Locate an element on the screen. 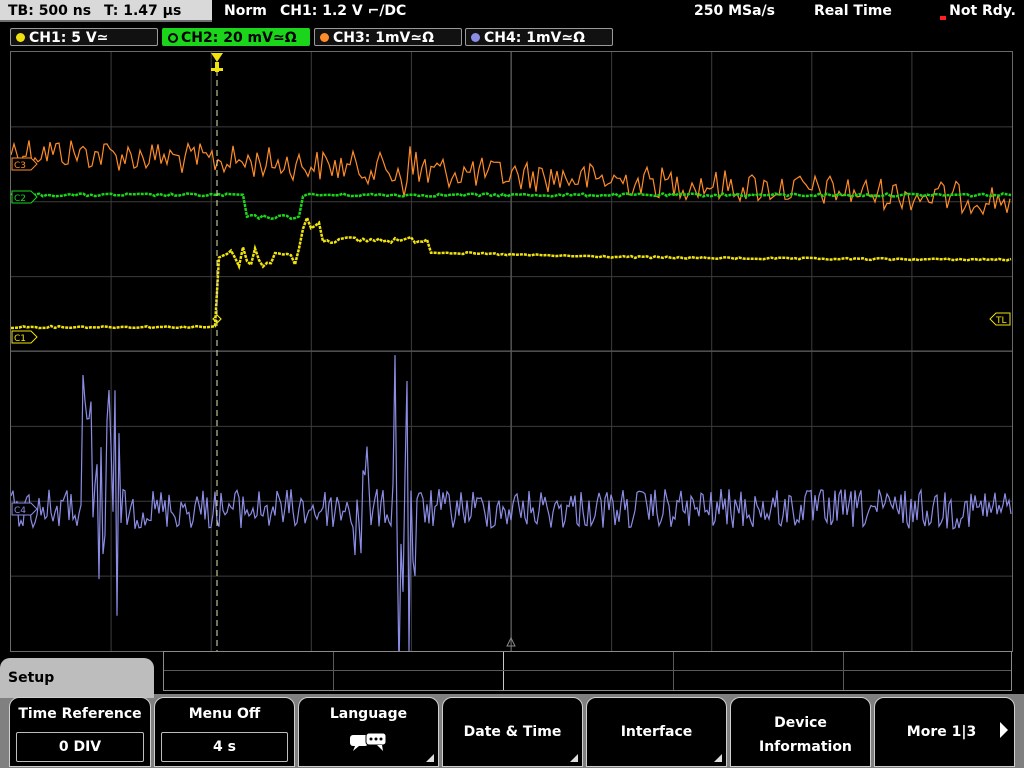  channel-4-button: CH4: 1mV≃Ω is located at coordinates (539, 37).